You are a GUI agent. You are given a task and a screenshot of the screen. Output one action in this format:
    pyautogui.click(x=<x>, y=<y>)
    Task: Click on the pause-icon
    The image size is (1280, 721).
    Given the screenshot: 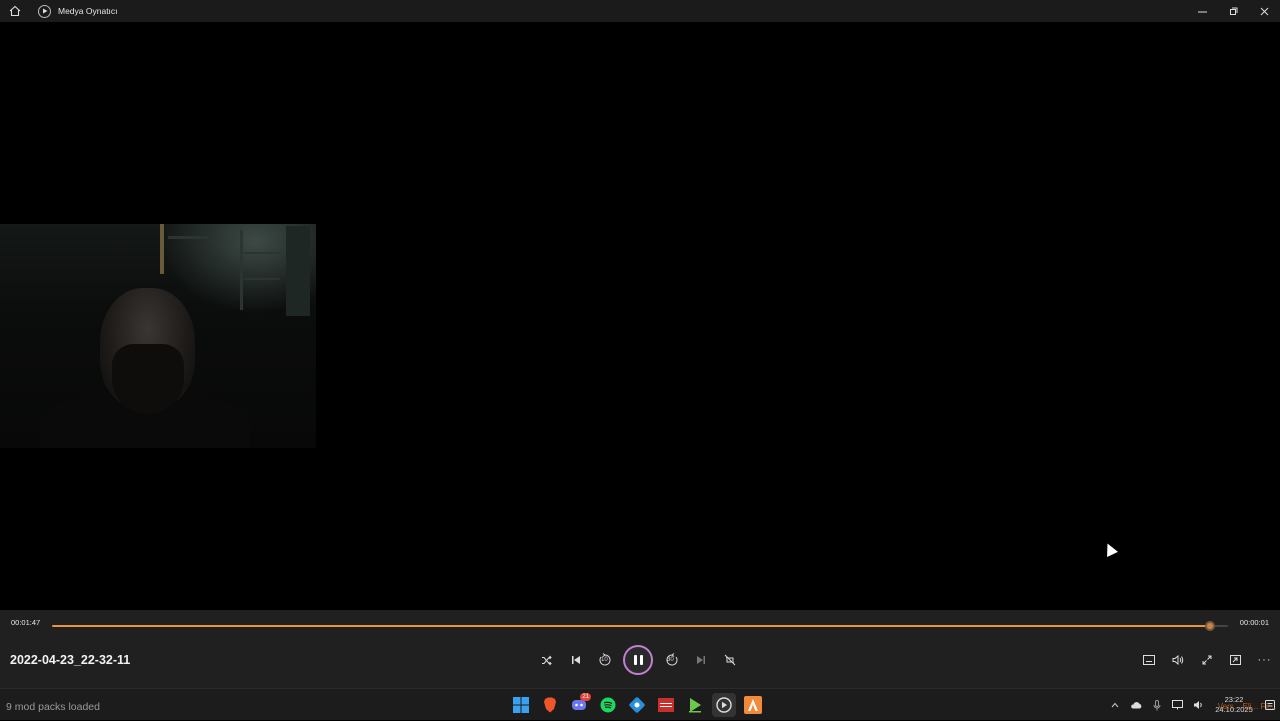 What is the action you would take?
    pyautogui.click(x=638, y=660)
    